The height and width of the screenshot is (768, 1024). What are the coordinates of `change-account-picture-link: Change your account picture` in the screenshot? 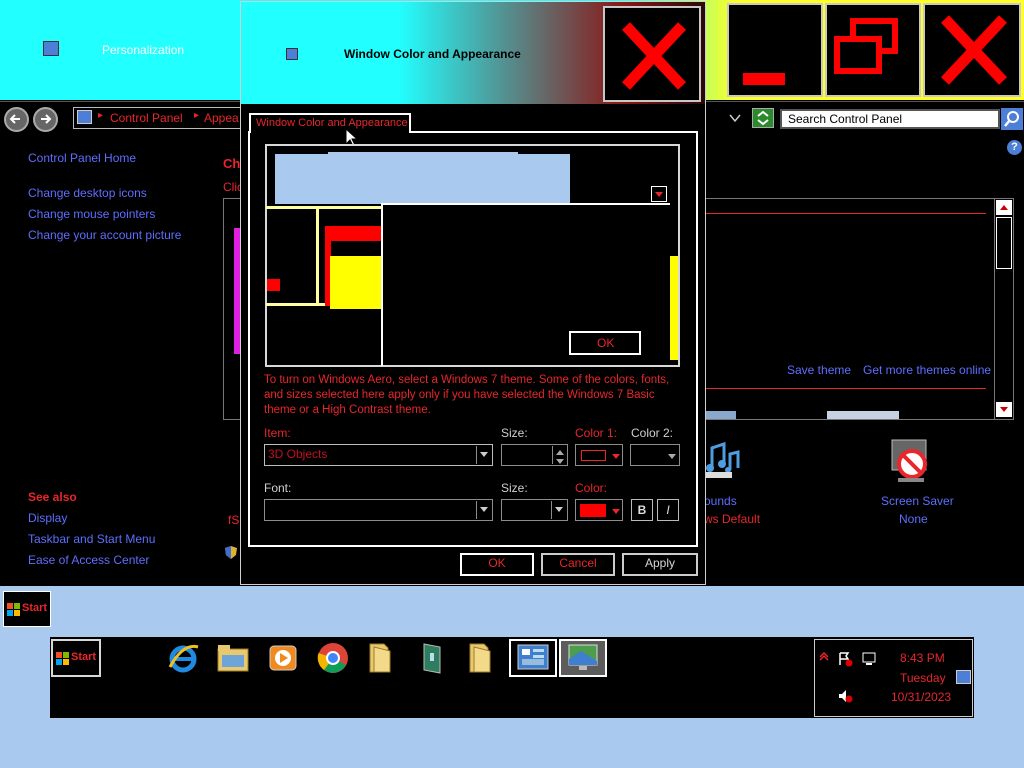 It's located at (104, 235).